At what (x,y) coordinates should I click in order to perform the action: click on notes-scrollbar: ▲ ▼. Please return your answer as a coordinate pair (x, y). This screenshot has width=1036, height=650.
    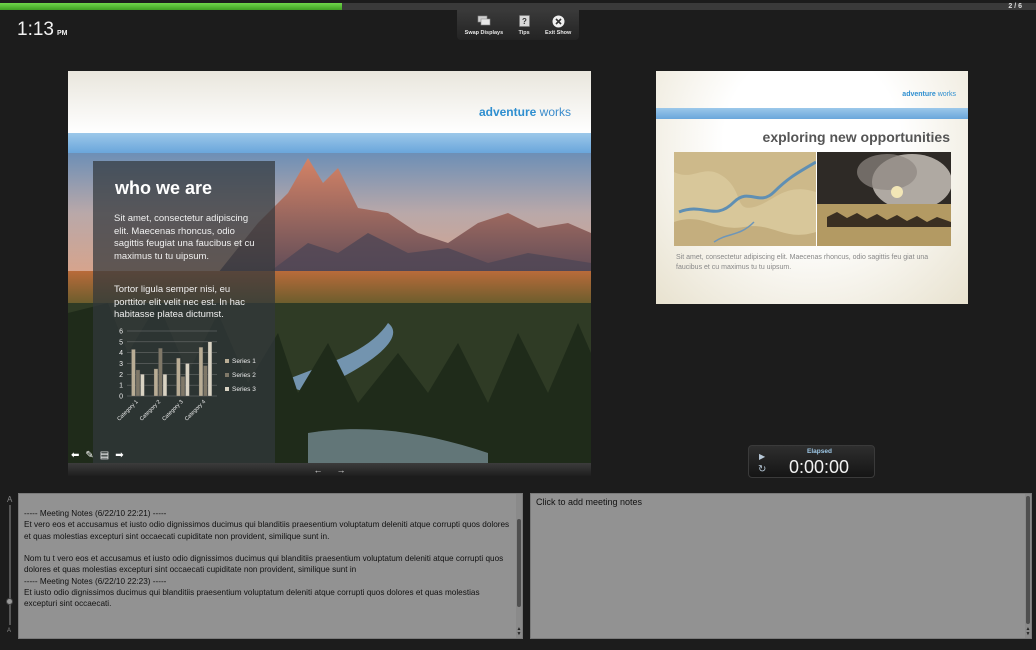
    Looking at the image, I should click on (519, 566).